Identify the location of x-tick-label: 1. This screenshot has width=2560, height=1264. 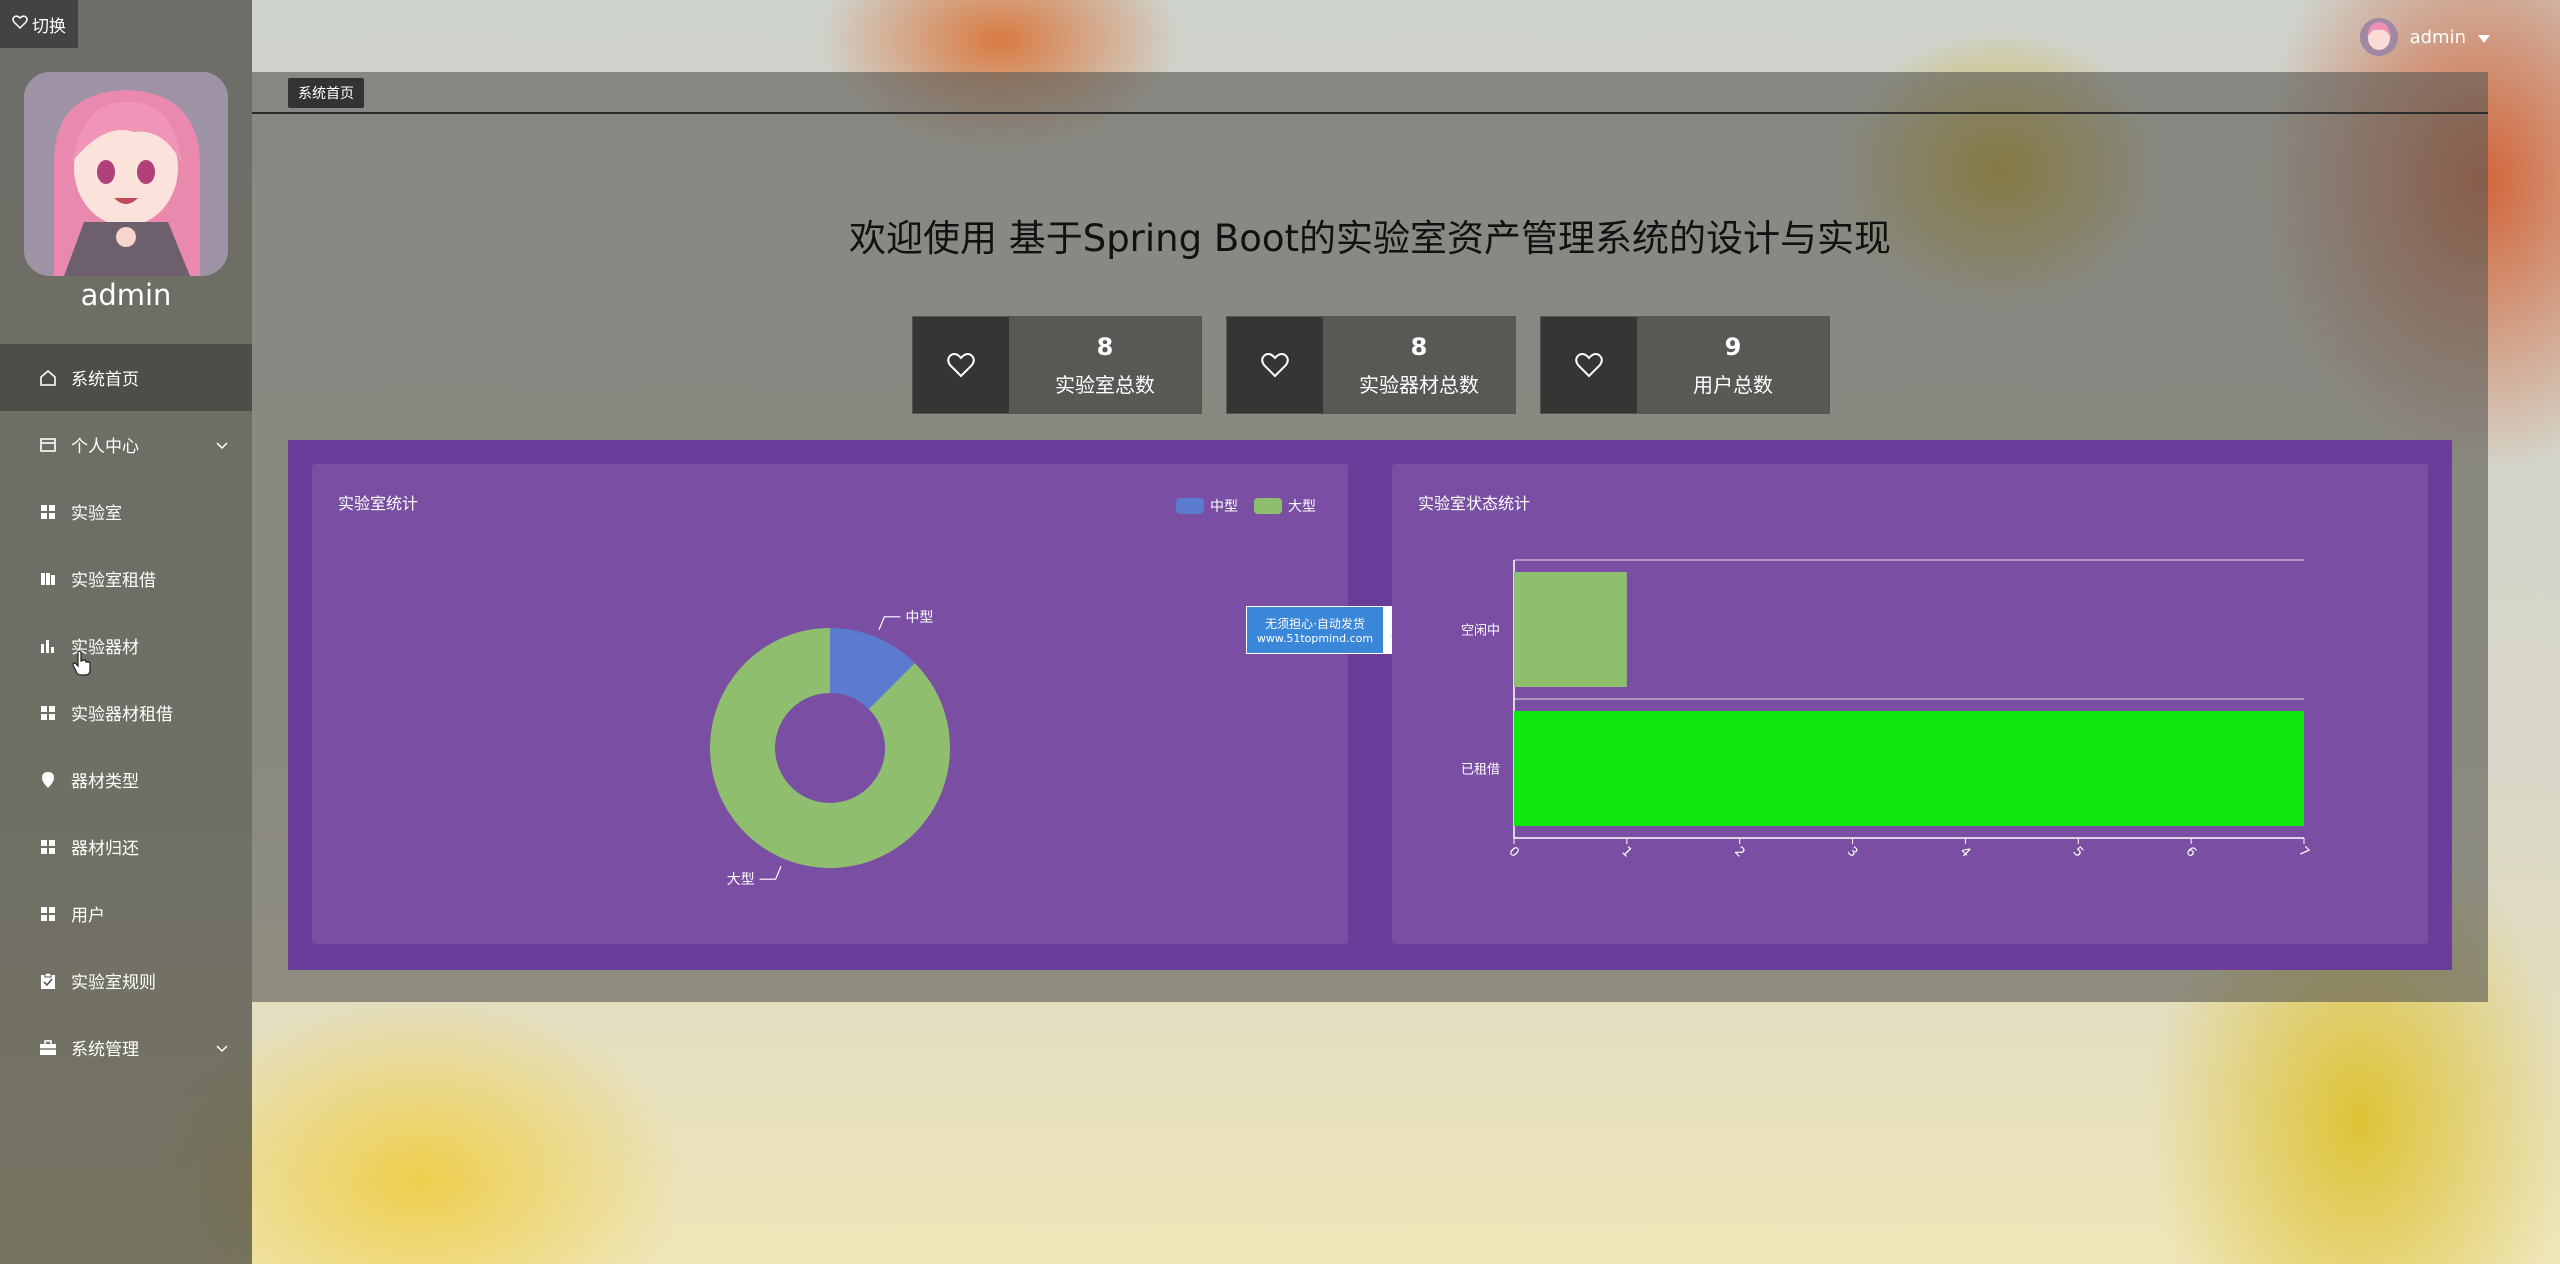
(1626, 852).